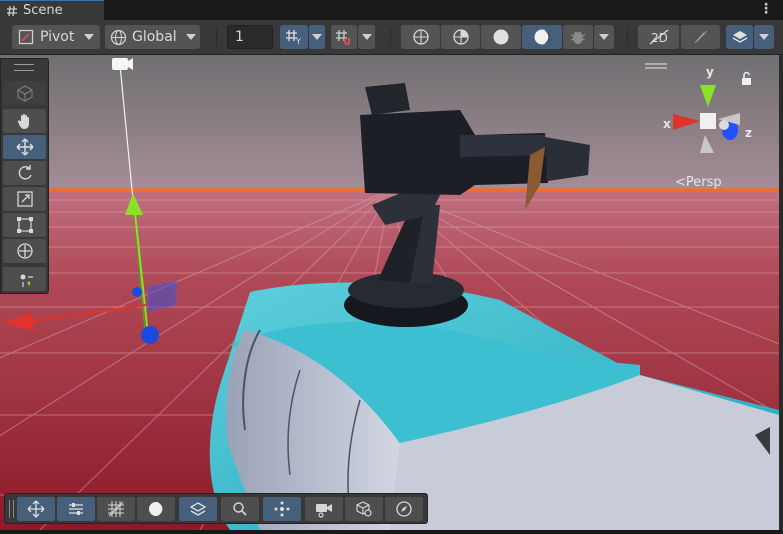 The image size is (783, 534). I want to click on pivot-icon, so click(26, 37).